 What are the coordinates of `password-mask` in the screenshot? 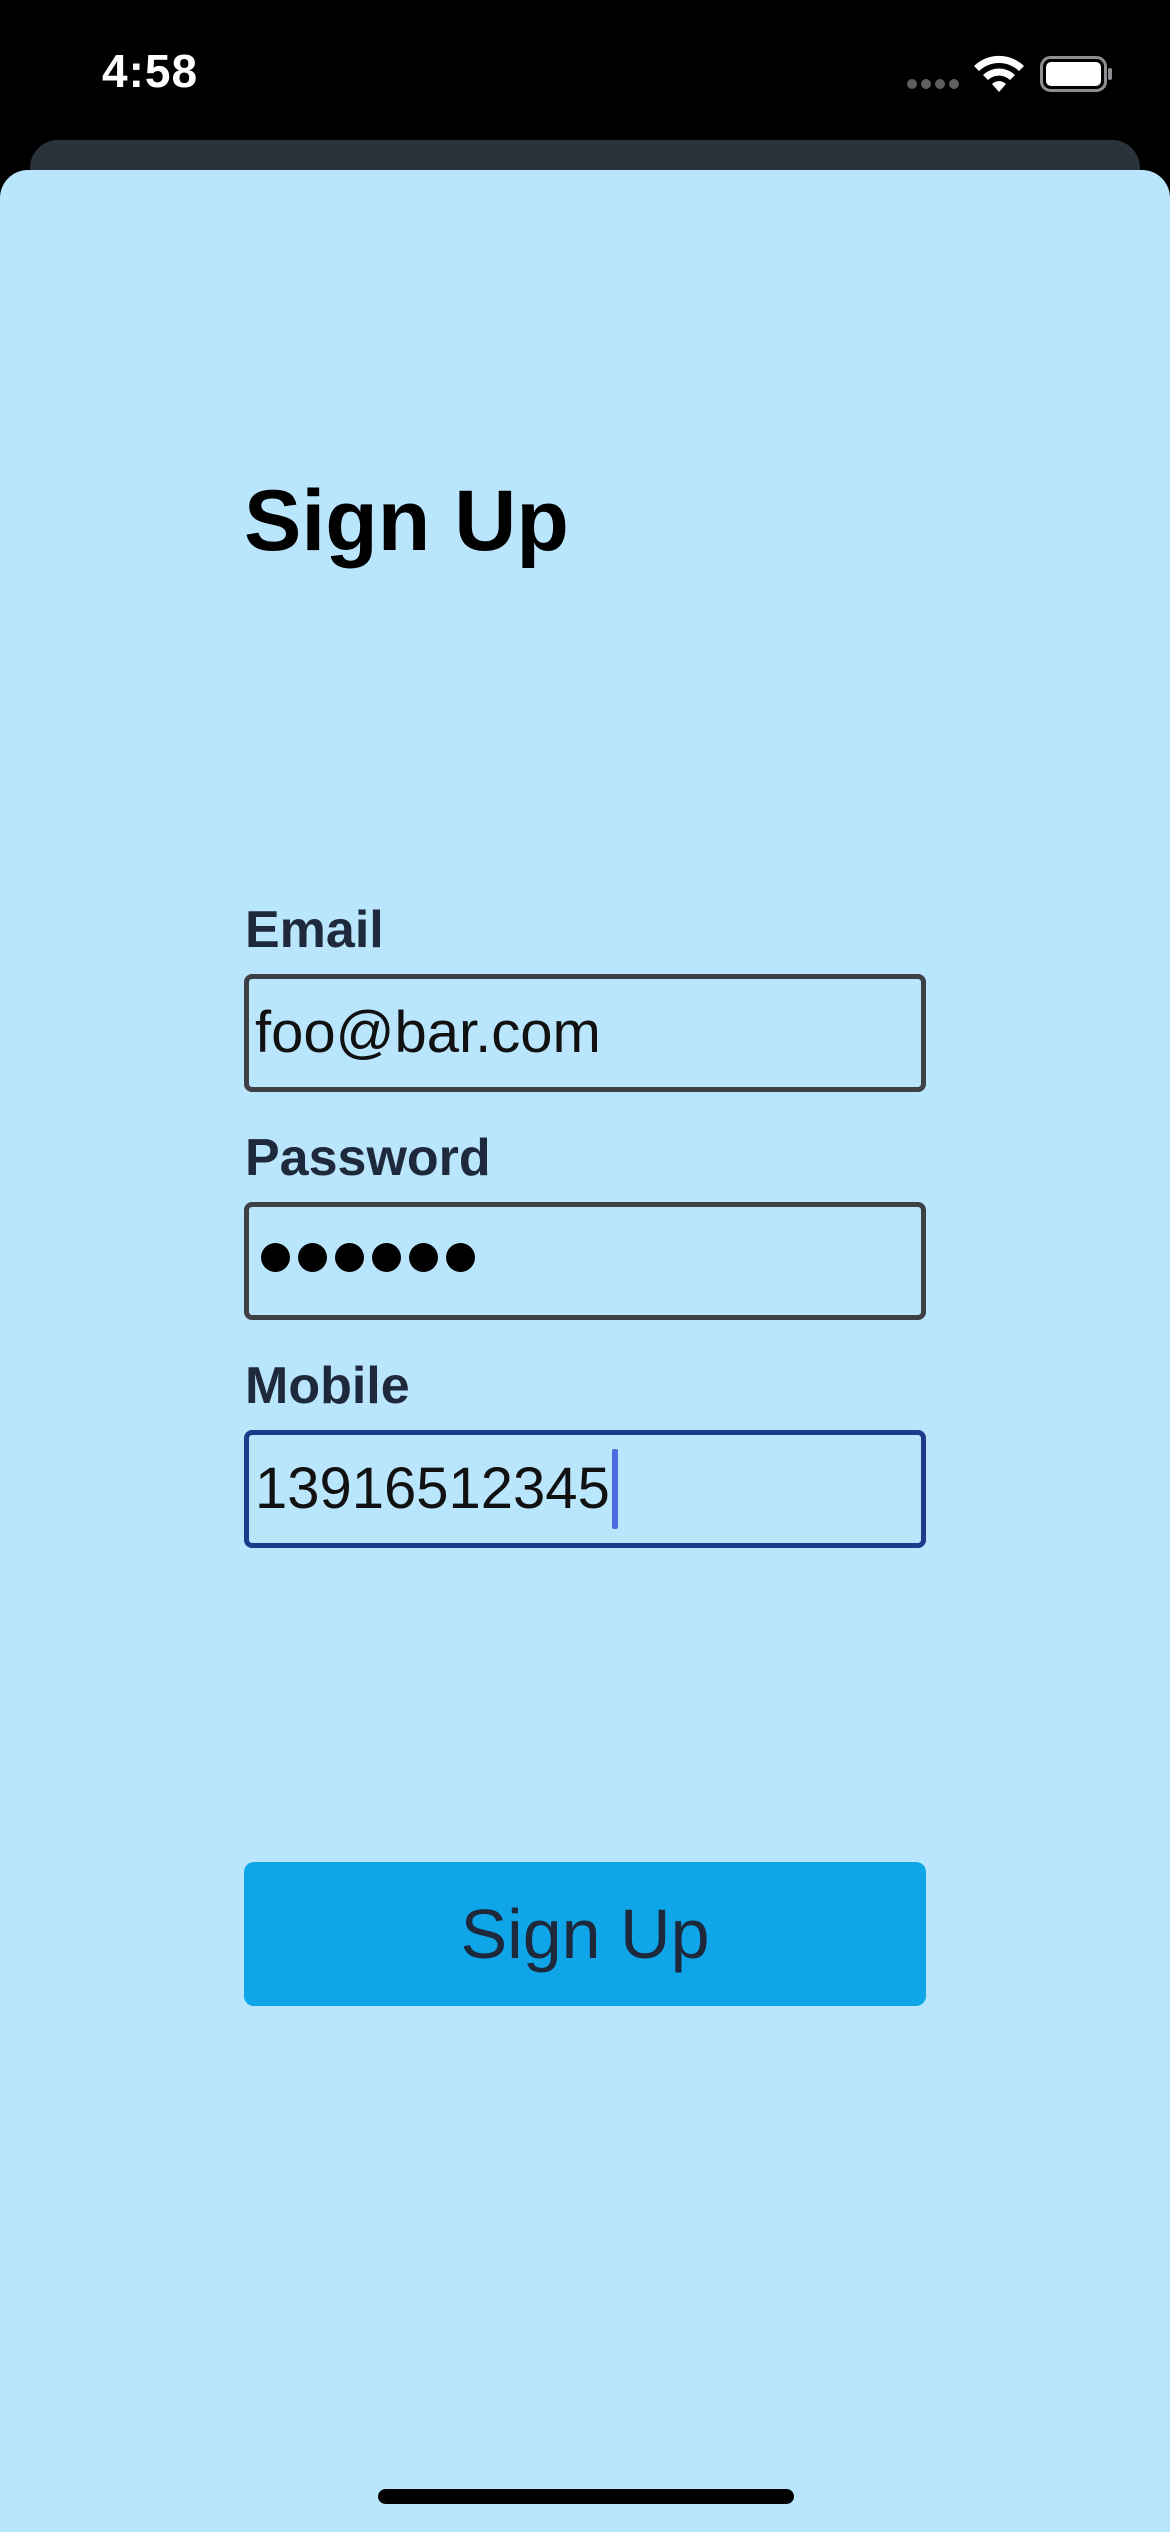 It's located at (368, 1261).